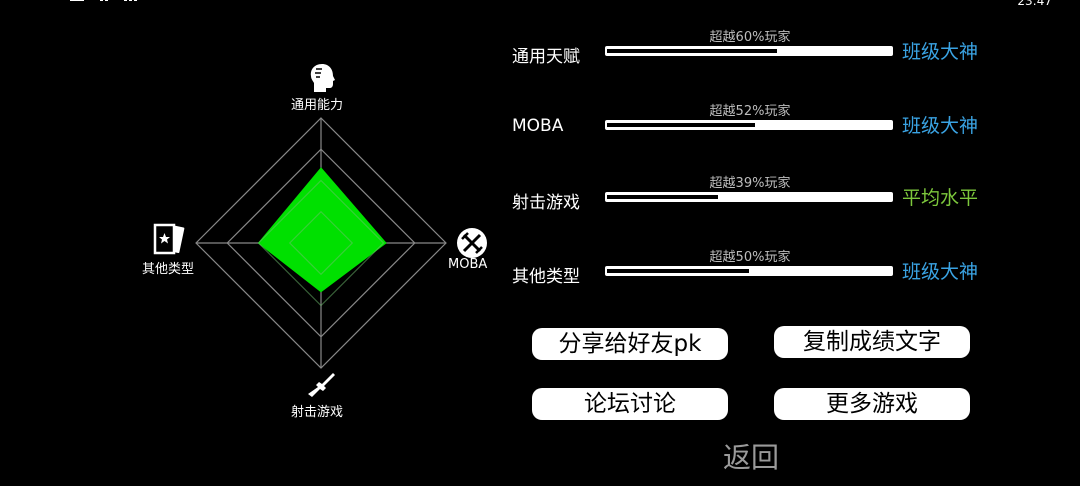  Describe the element at coordinates (872, 342) in the screenshot. I see `copy-results-button: 复制成绩文字` at that location.